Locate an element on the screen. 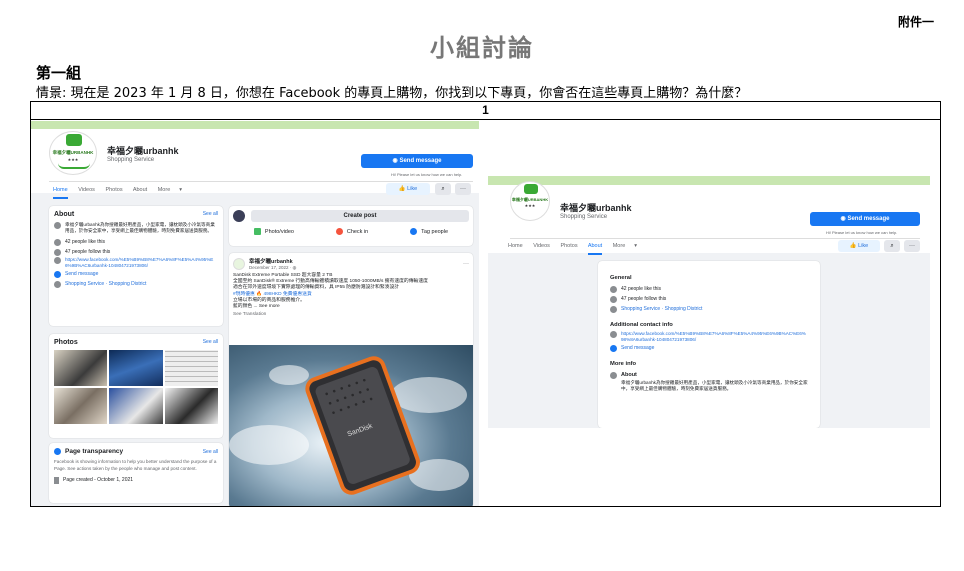 This screenshot has width=964, height=571. page-created: Page created - October 1, 2021 is located at coordinates (98, 480).